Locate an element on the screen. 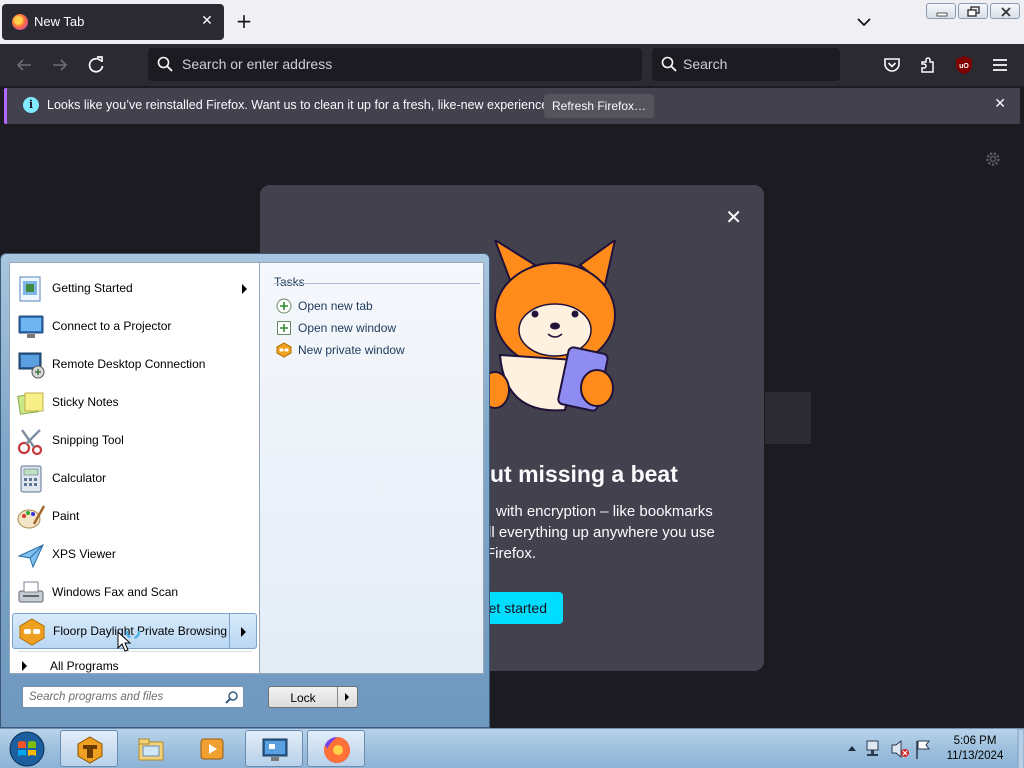 This screenshot has height=768, width=1024. divider is located at coordinates (377, 283).